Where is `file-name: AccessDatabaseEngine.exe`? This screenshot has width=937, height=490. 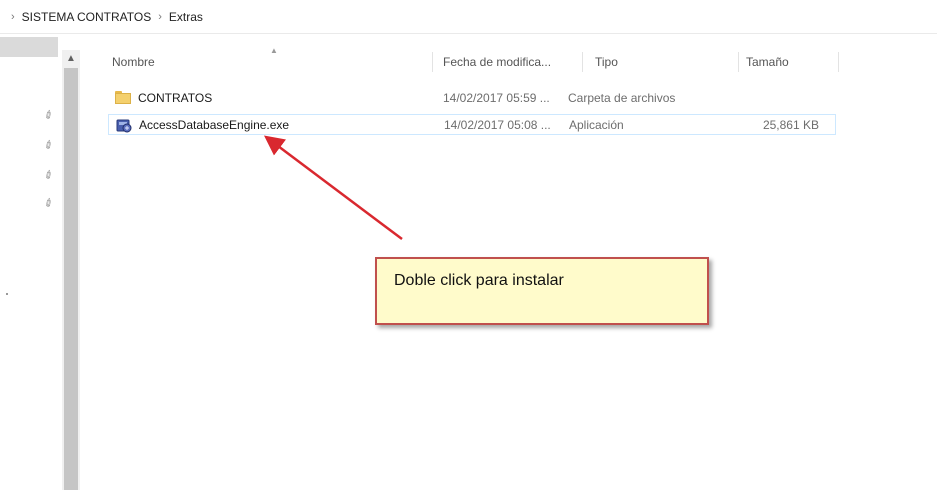 file-name: AccessDatabaseEngine.exe is located at coordinates (214, 125).